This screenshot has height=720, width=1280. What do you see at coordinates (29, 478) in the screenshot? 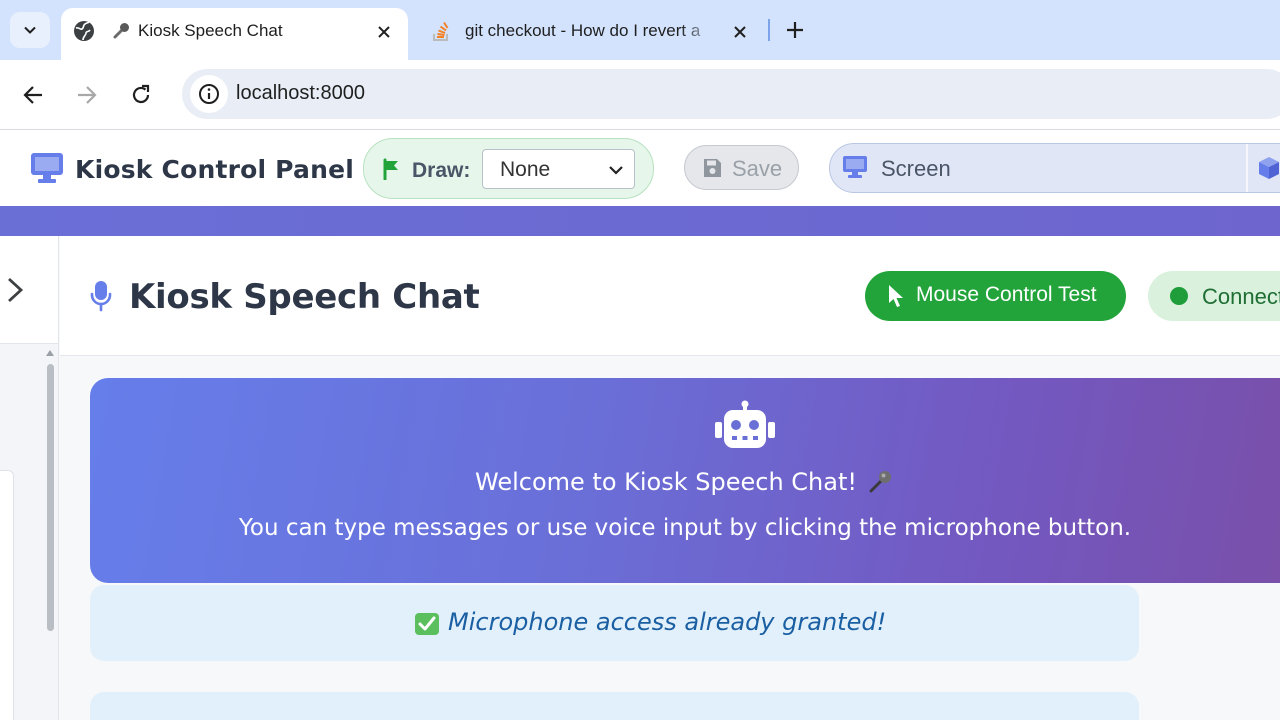
I see `sidebar` at bounding box center [29, 478].